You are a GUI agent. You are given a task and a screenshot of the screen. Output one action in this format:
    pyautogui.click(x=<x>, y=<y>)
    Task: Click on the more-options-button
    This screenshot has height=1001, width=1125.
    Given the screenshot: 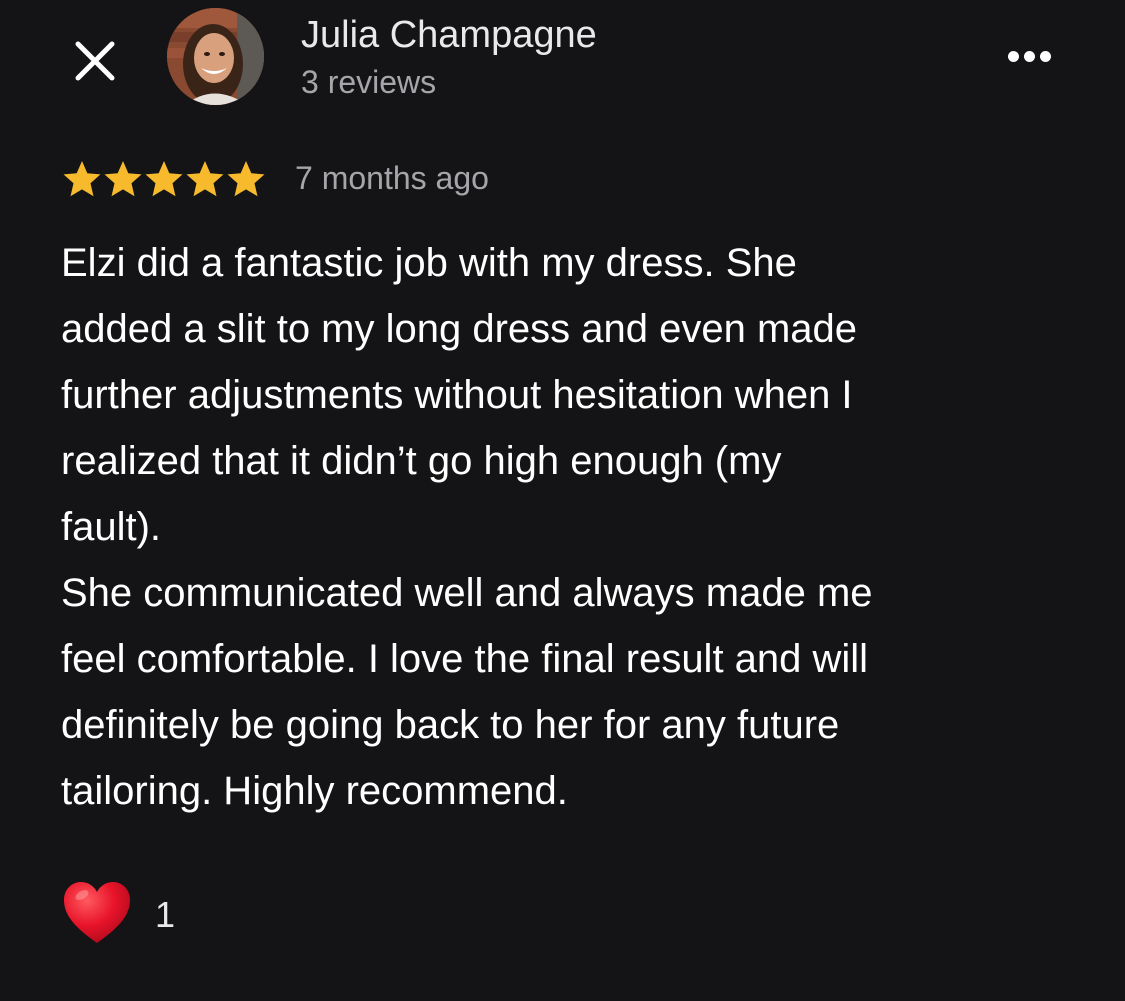 What is the action you would take?
    pyautogui.click(x=1029, y=56)
    